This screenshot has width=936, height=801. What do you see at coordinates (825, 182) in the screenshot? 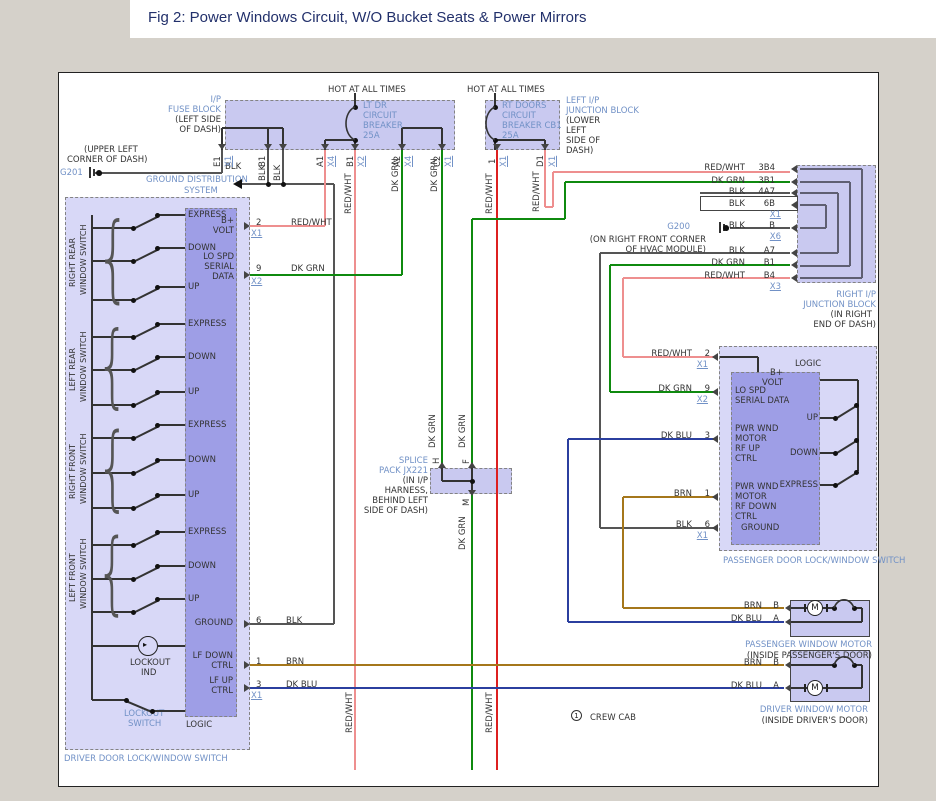
I see `jb-internal` at bounding box center [825, 182].